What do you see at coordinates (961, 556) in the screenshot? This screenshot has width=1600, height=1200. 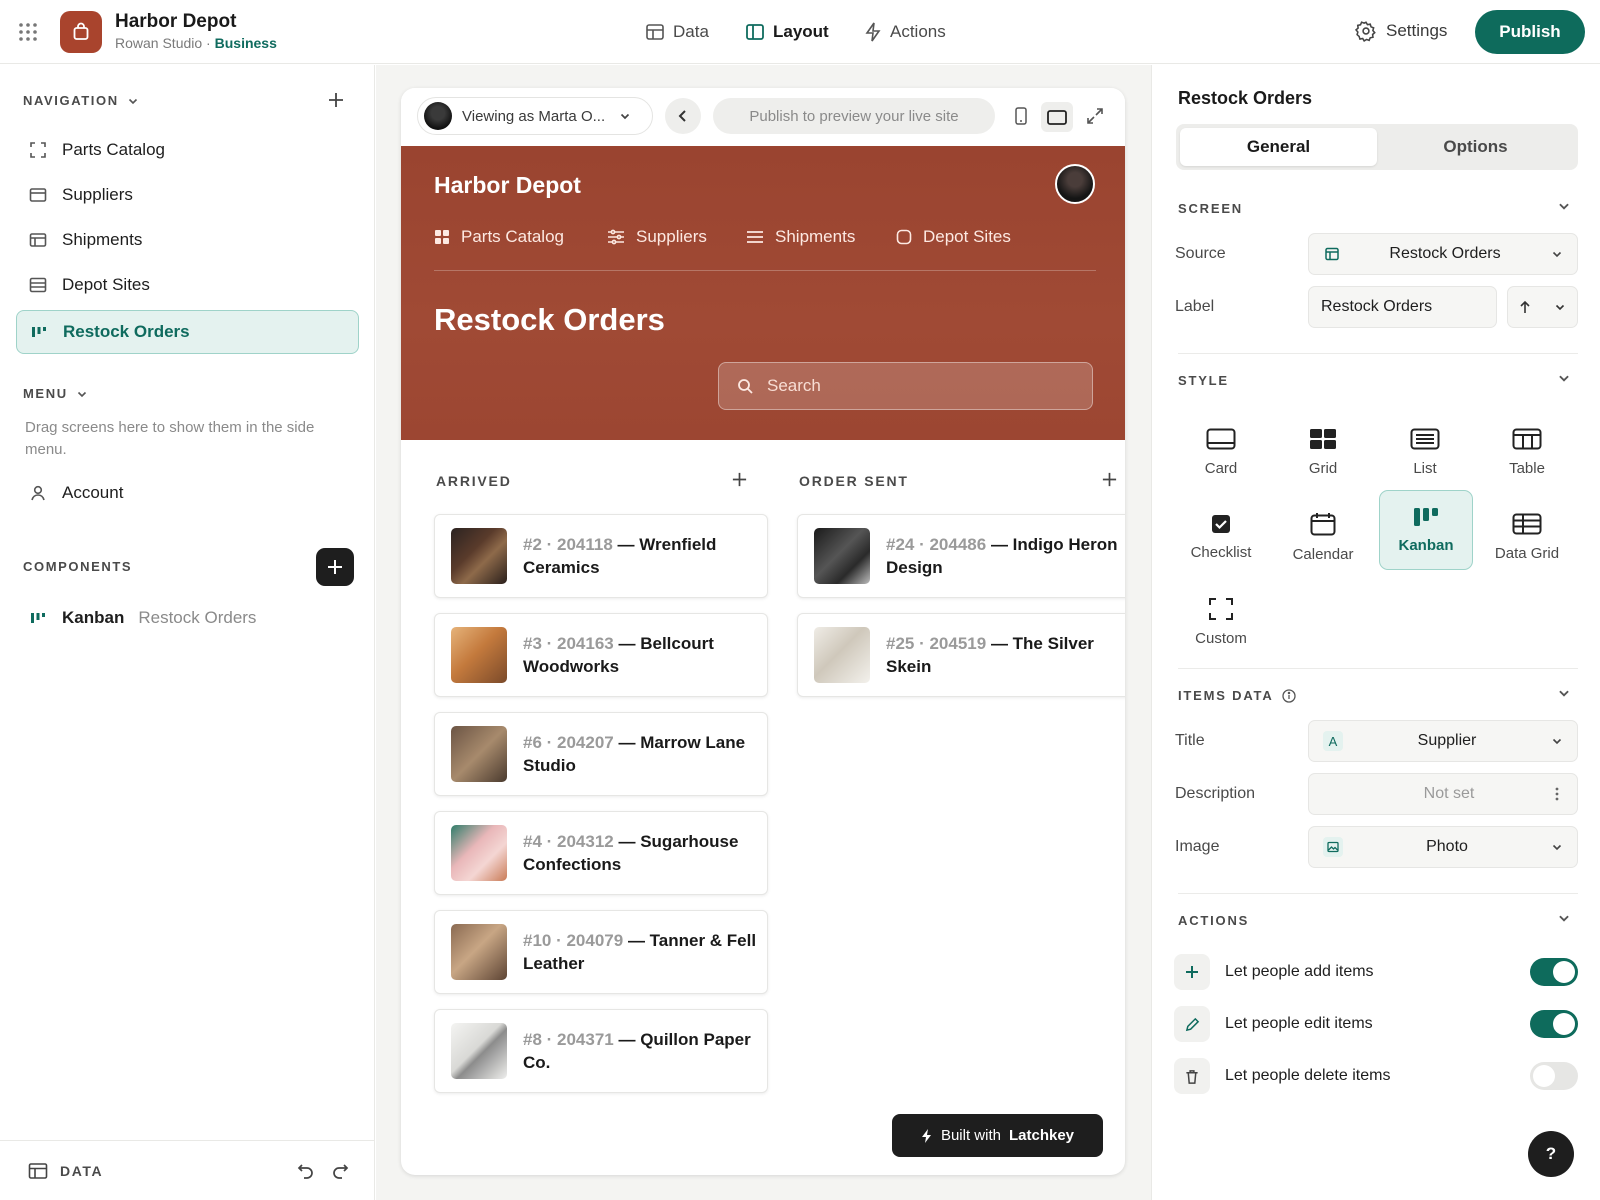 I see `kanban-card: #24 · 204486 — Indigo Heron Design` at bounding box center [961, 556].